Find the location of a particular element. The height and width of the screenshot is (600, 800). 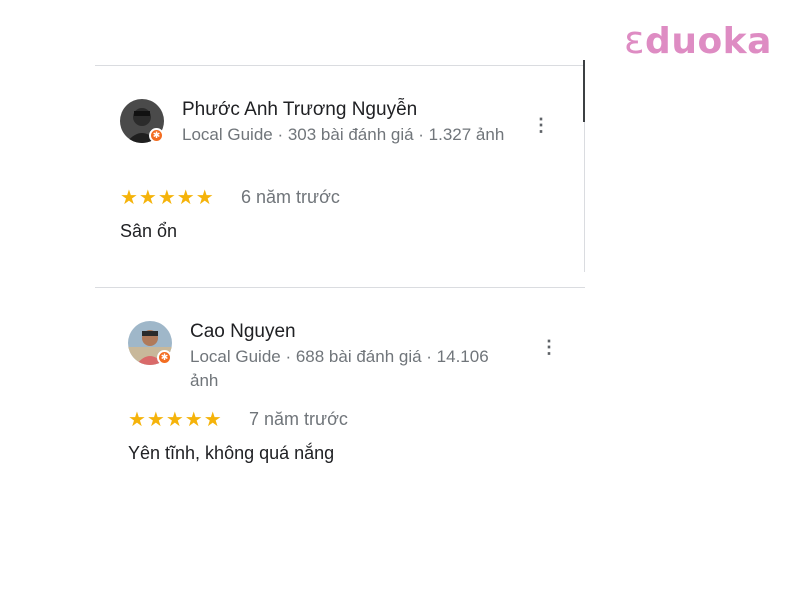

reviewer-name: Phước Anh Trương Nguyễn is located at coordinates (299, 110).